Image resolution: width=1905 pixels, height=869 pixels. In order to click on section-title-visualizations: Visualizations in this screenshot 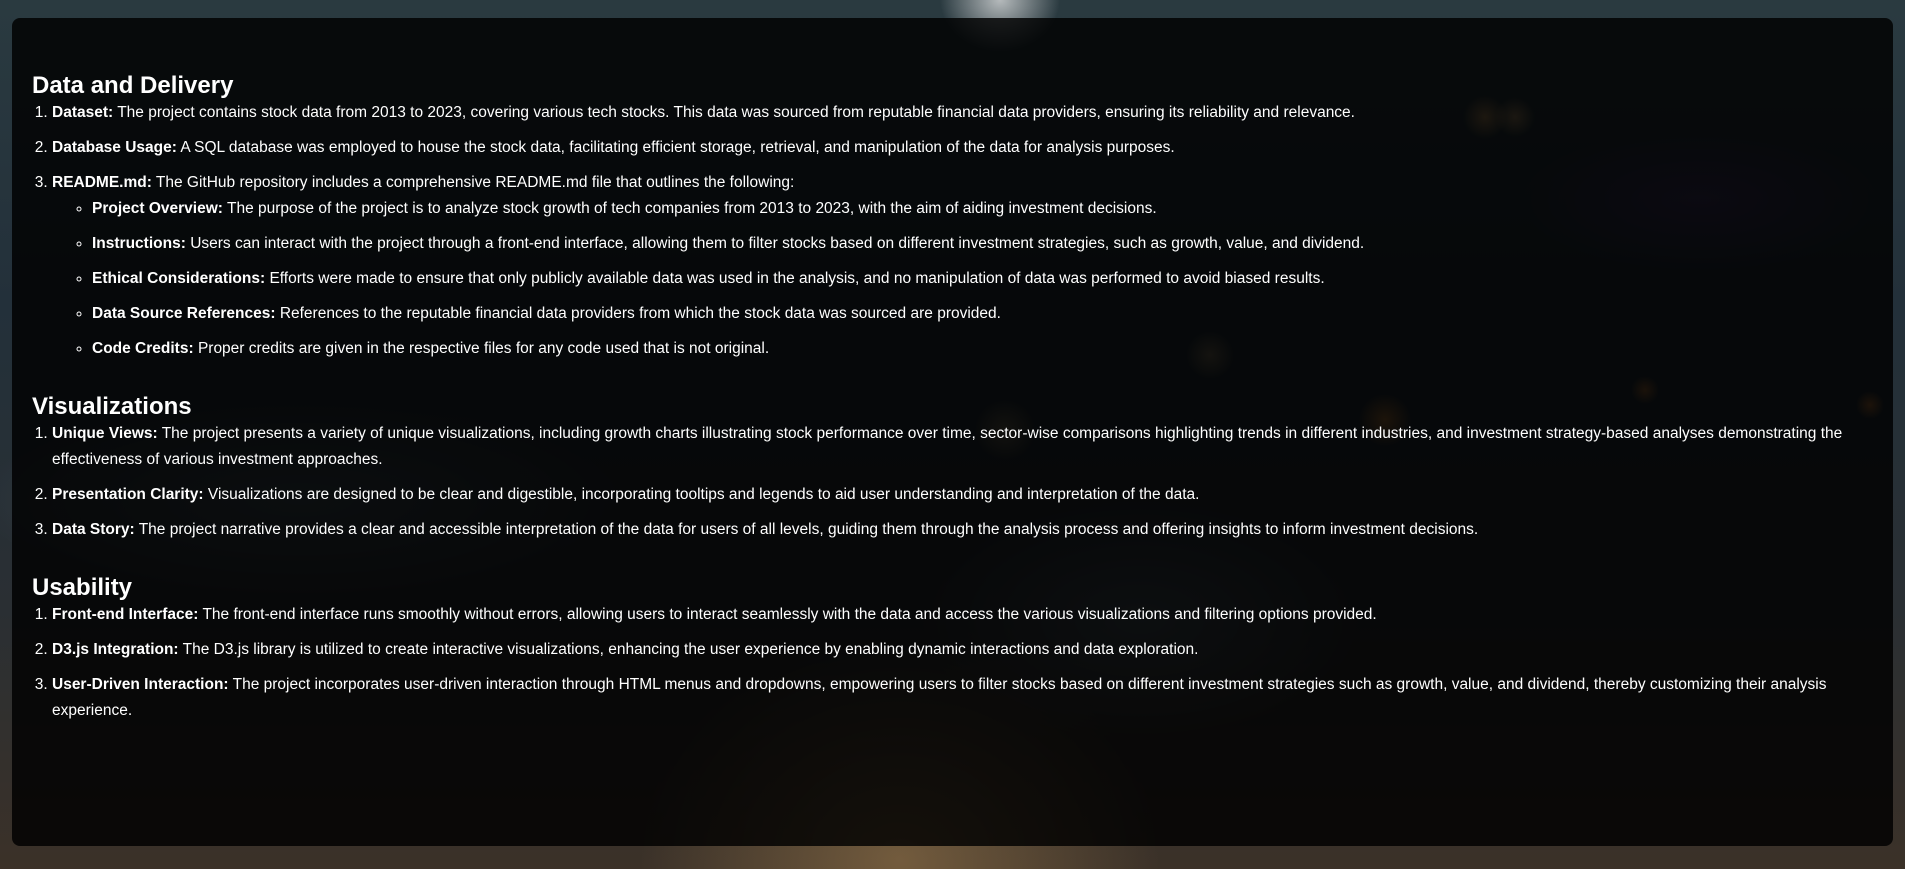, I will do `click(112, 406)`.